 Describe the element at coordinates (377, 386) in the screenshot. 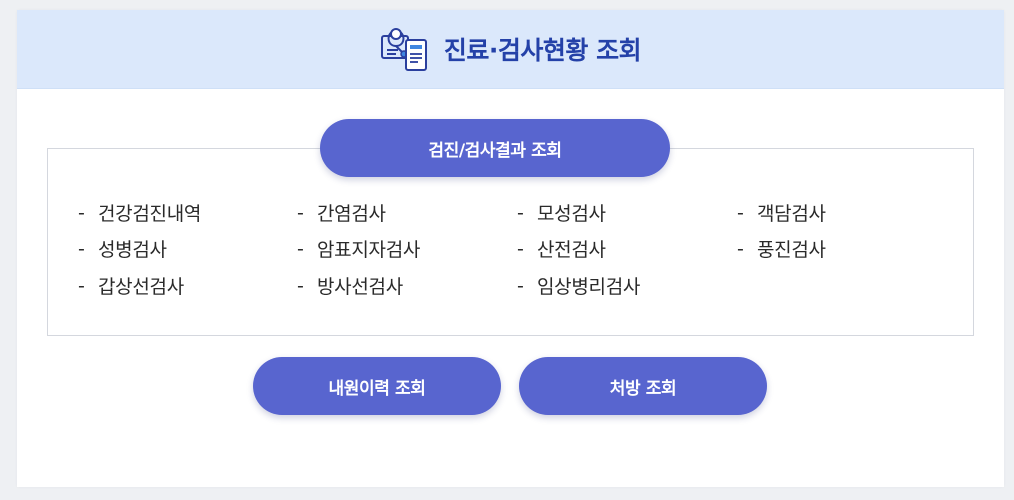

I see `visit-history-button: 내원이력 조회` at that location.